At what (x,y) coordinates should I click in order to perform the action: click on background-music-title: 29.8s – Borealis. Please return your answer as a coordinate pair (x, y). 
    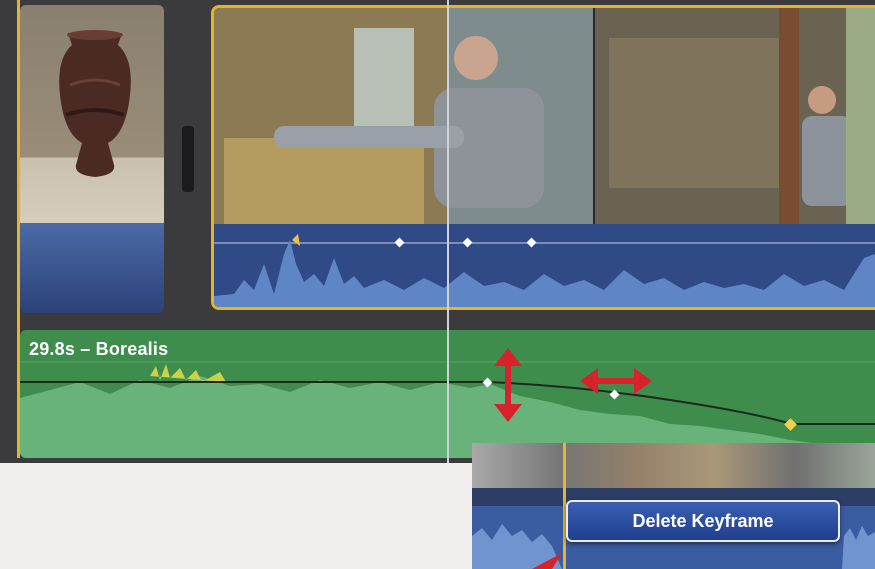
    Looking at the image, I should click on (99, 349).